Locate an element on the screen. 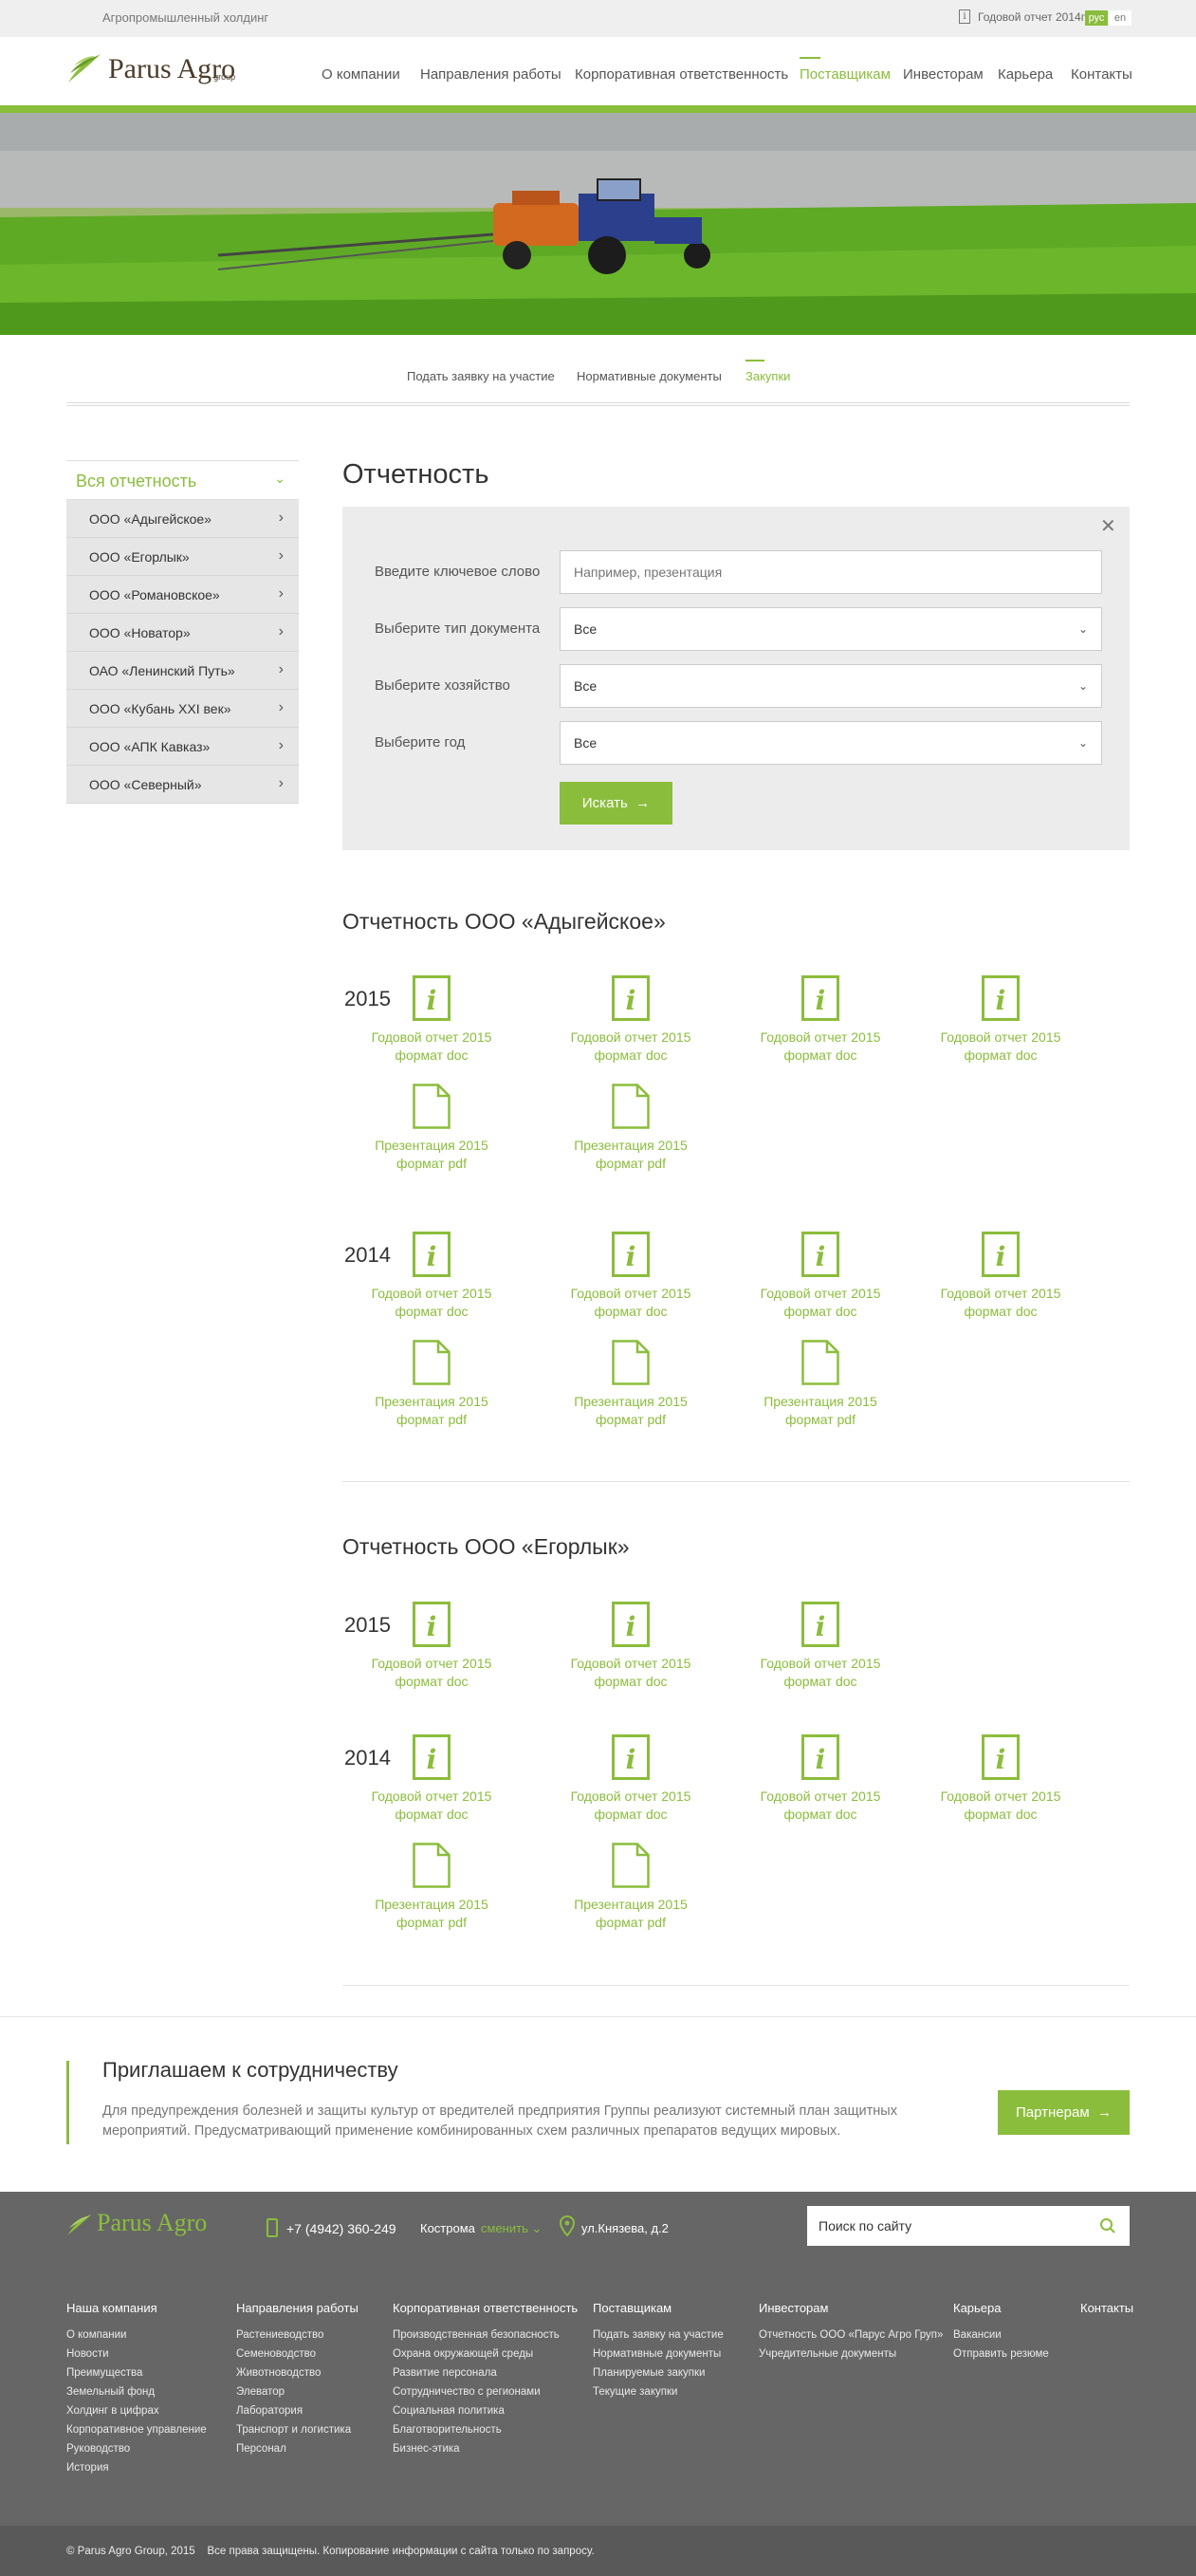  subnav-apply: Подать заявку на участие is located at coordinates (481, 376).